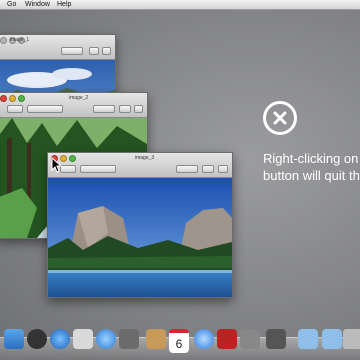  I want to click on dashboard-icon, so click(37, 339).